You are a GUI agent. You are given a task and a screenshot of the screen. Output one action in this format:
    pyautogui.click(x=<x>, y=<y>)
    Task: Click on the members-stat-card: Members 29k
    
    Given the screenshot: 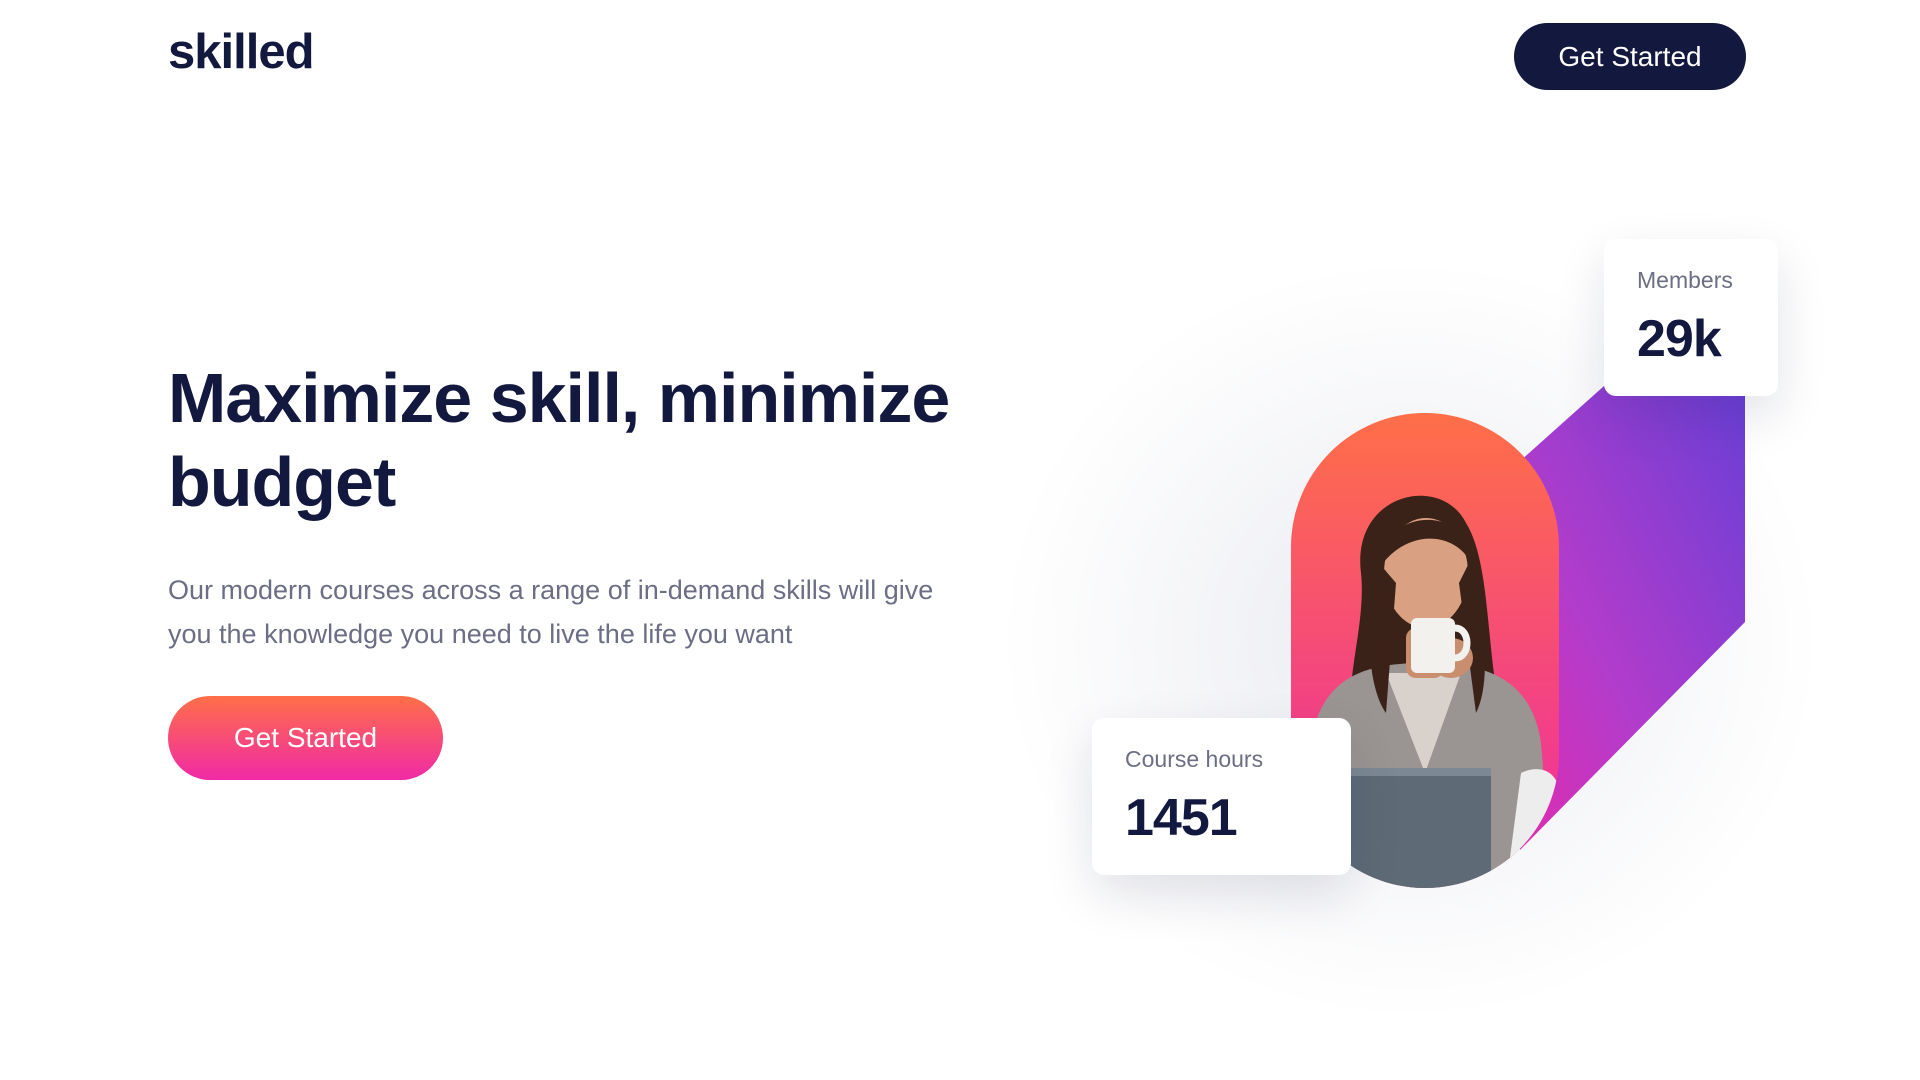 What is the action you would take?
    pyautogui.click(x=1691, y=317)
    